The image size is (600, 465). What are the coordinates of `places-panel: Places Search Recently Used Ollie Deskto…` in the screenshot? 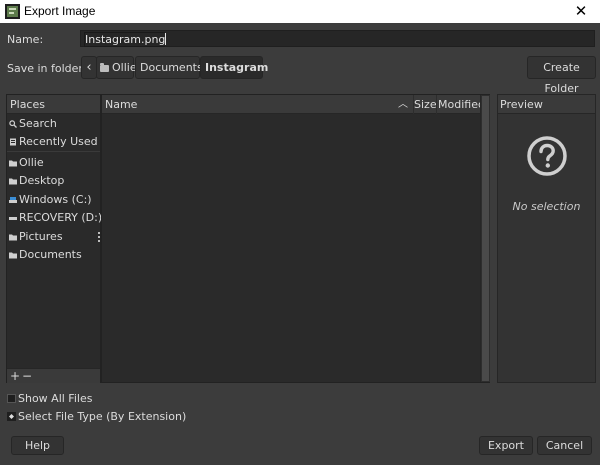 It's located at (54, 238).